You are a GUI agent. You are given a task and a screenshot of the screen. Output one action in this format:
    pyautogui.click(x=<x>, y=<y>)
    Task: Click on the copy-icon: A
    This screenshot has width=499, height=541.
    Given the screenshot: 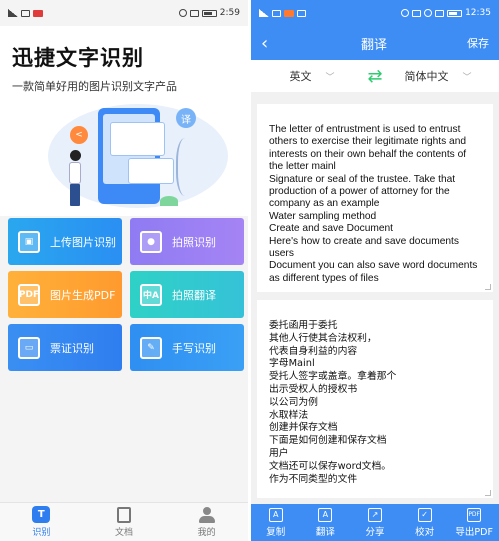 What is the action you would take?
    pyautogui.click(x=275, y=514)
    